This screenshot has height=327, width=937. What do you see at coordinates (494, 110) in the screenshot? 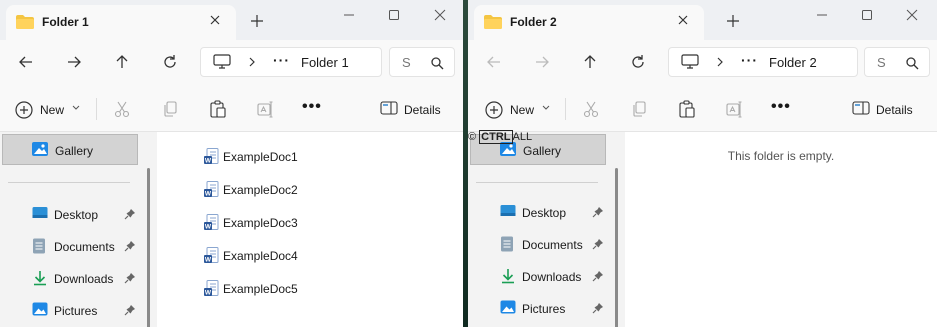
I see `plus-circle-icon` at bounding box center [494, 110].